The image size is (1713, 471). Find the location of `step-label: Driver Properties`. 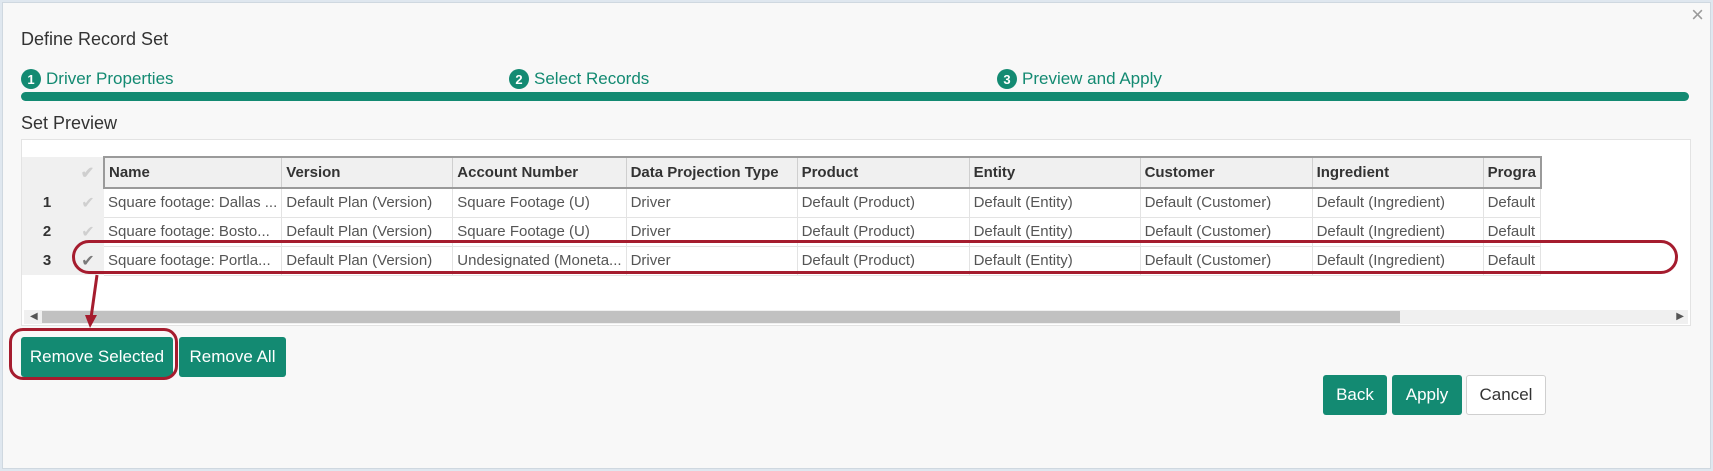

step-label: Driver Properties is located at coordinates (110, 78).